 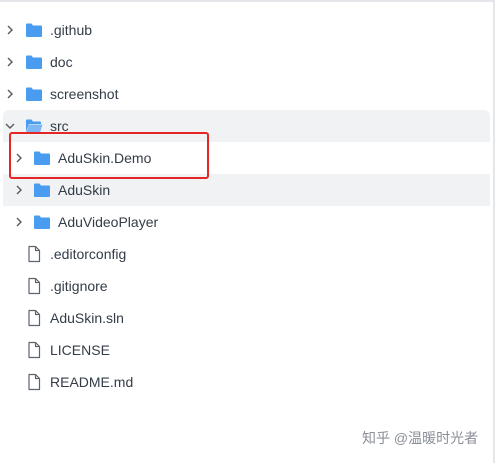 I want to click on tree-item-screenshot: screenshot, so click(x=246, y=94).